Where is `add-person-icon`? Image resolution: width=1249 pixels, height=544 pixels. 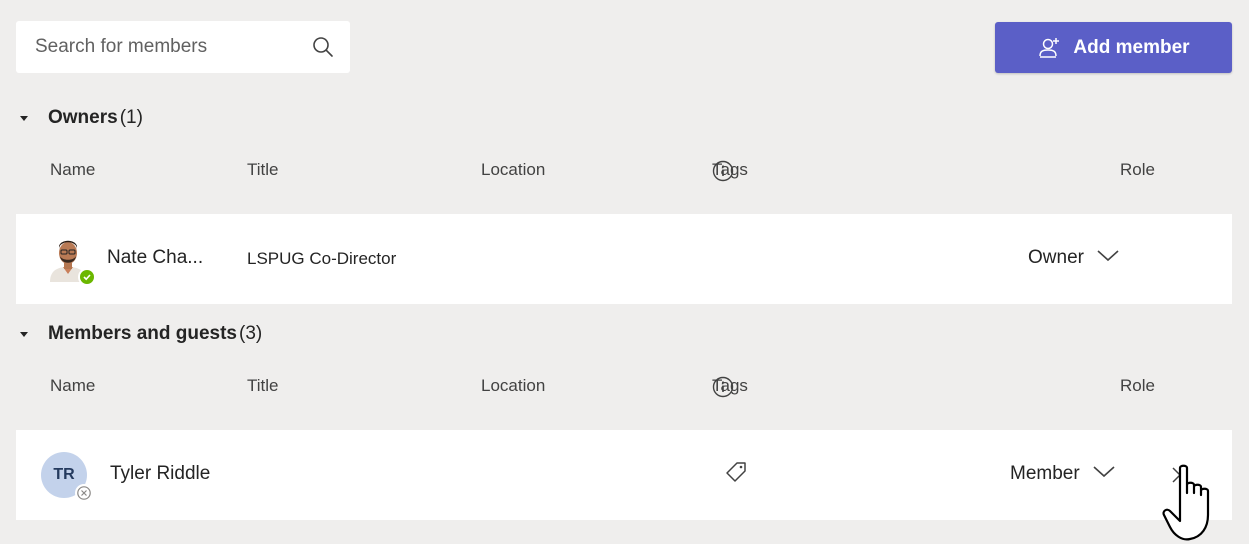
add-person-icon is located at coordinates (1050, 48).